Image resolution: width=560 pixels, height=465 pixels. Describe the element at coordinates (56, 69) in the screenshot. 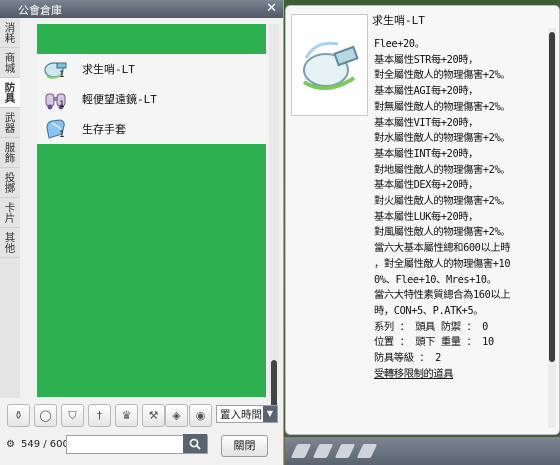

I see `whistle-icon: 1` at that location.